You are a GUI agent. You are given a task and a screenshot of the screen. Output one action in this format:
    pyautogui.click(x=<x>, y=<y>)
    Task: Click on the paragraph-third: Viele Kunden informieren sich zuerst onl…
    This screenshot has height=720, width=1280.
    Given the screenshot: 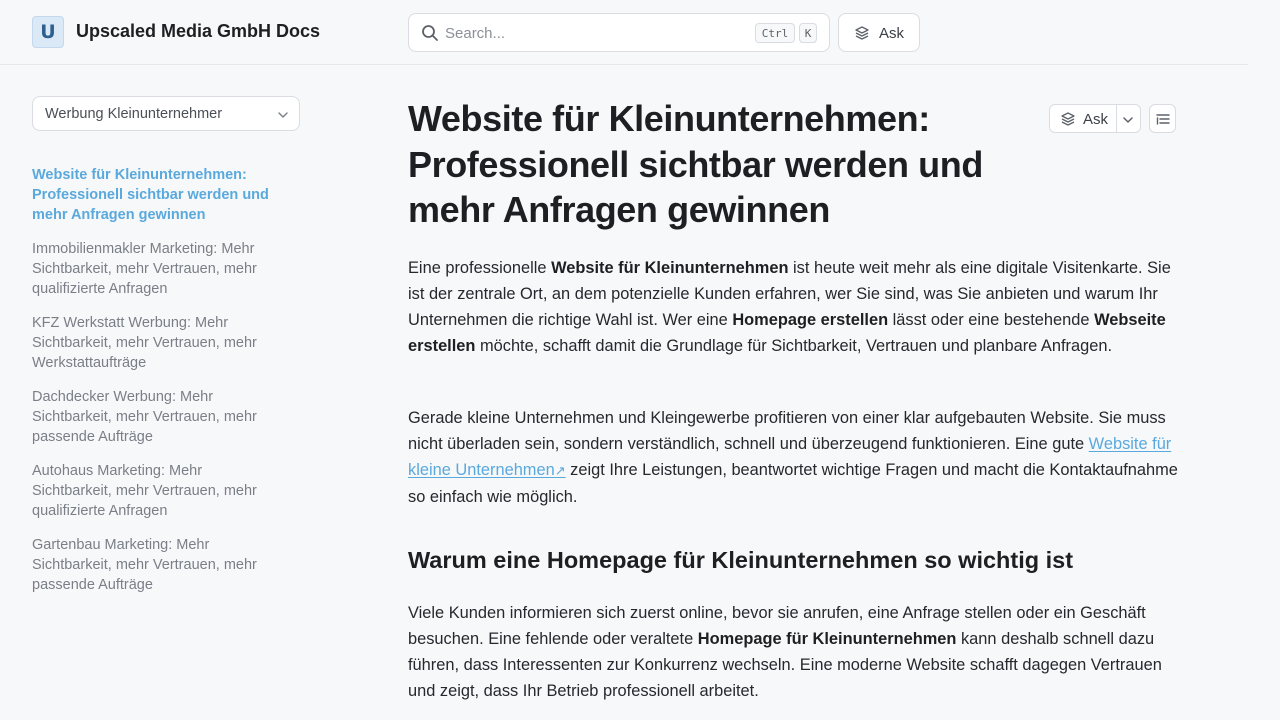 What is the action you would take?
    pyautogui.click(x=793, y=652)
    